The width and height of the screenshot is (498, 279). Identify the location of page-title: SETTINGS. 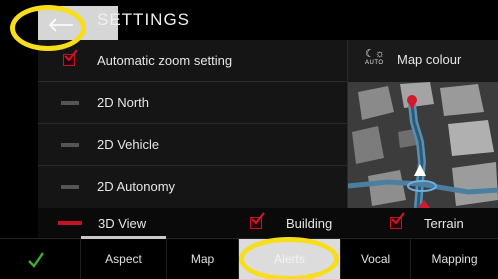
(144, 19).